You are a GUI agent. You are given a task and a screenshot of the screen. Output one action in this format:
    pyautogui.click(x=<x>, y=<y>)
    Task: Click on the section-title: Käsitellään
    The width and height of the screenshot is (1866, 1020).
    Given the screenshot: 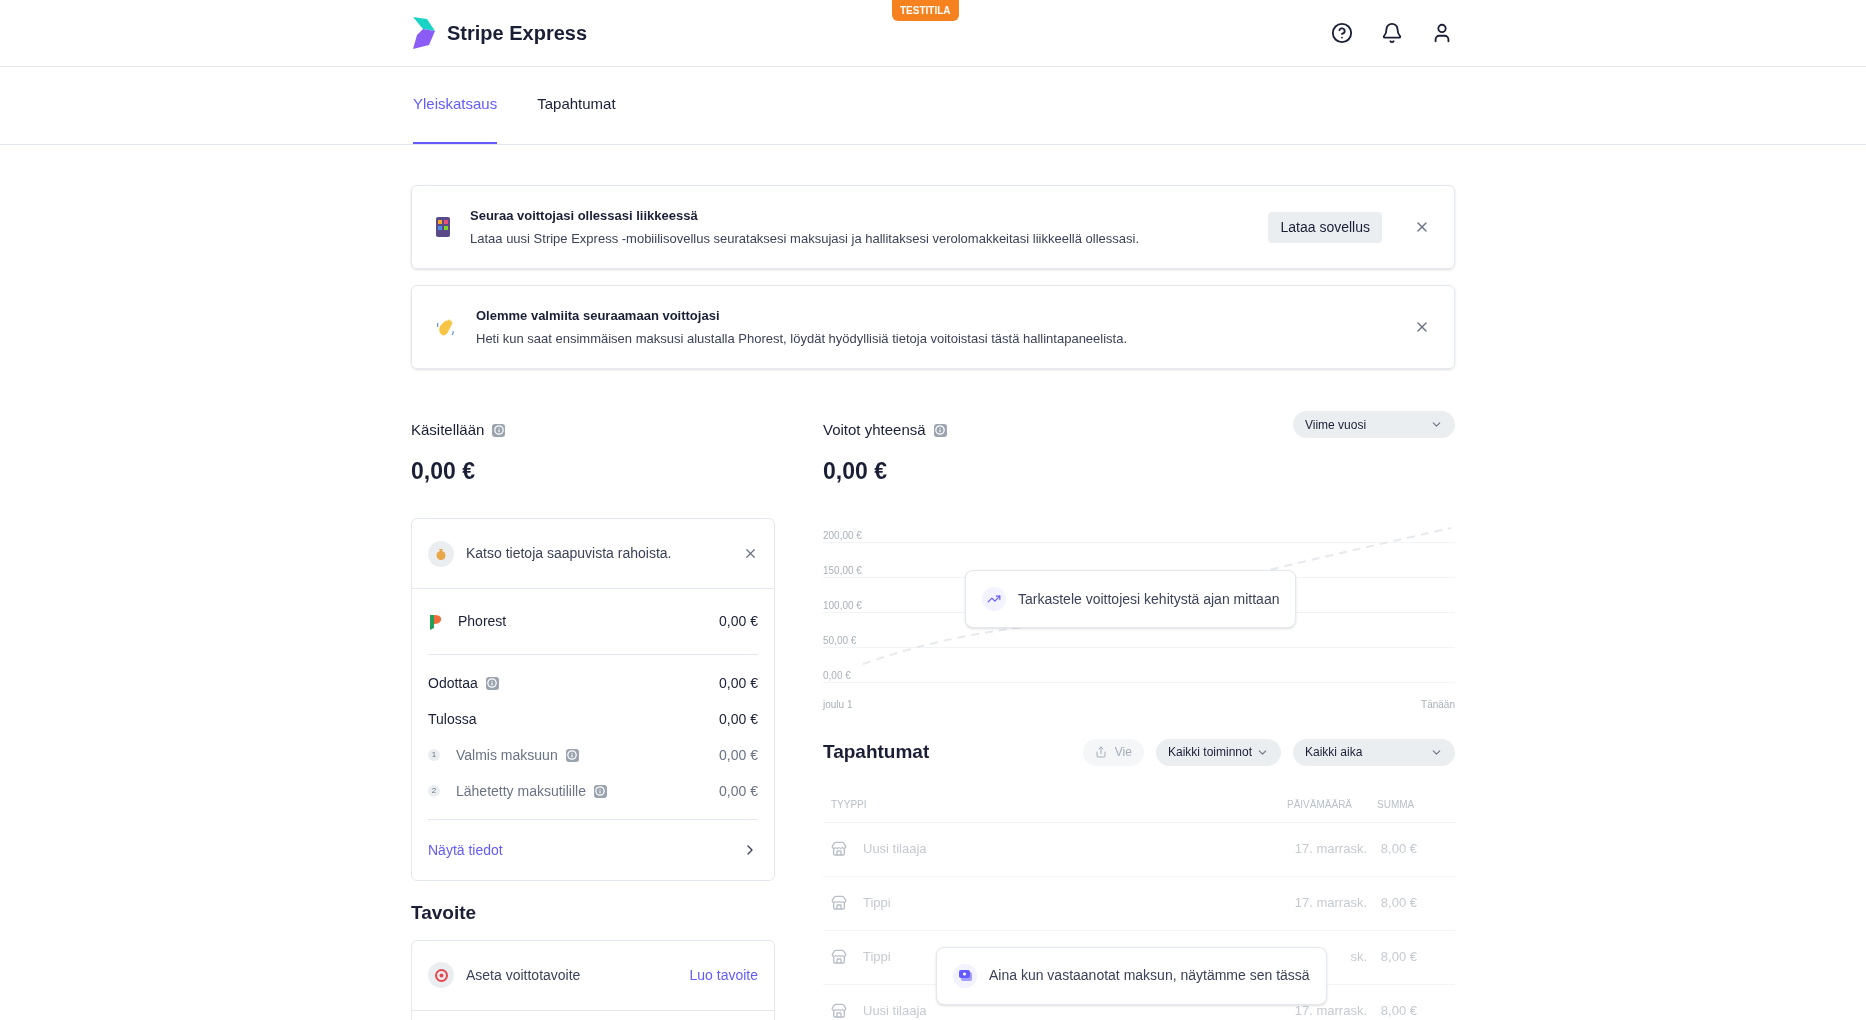 What is the action you would take?
    pyautogui.click(x=448, y=430)
    